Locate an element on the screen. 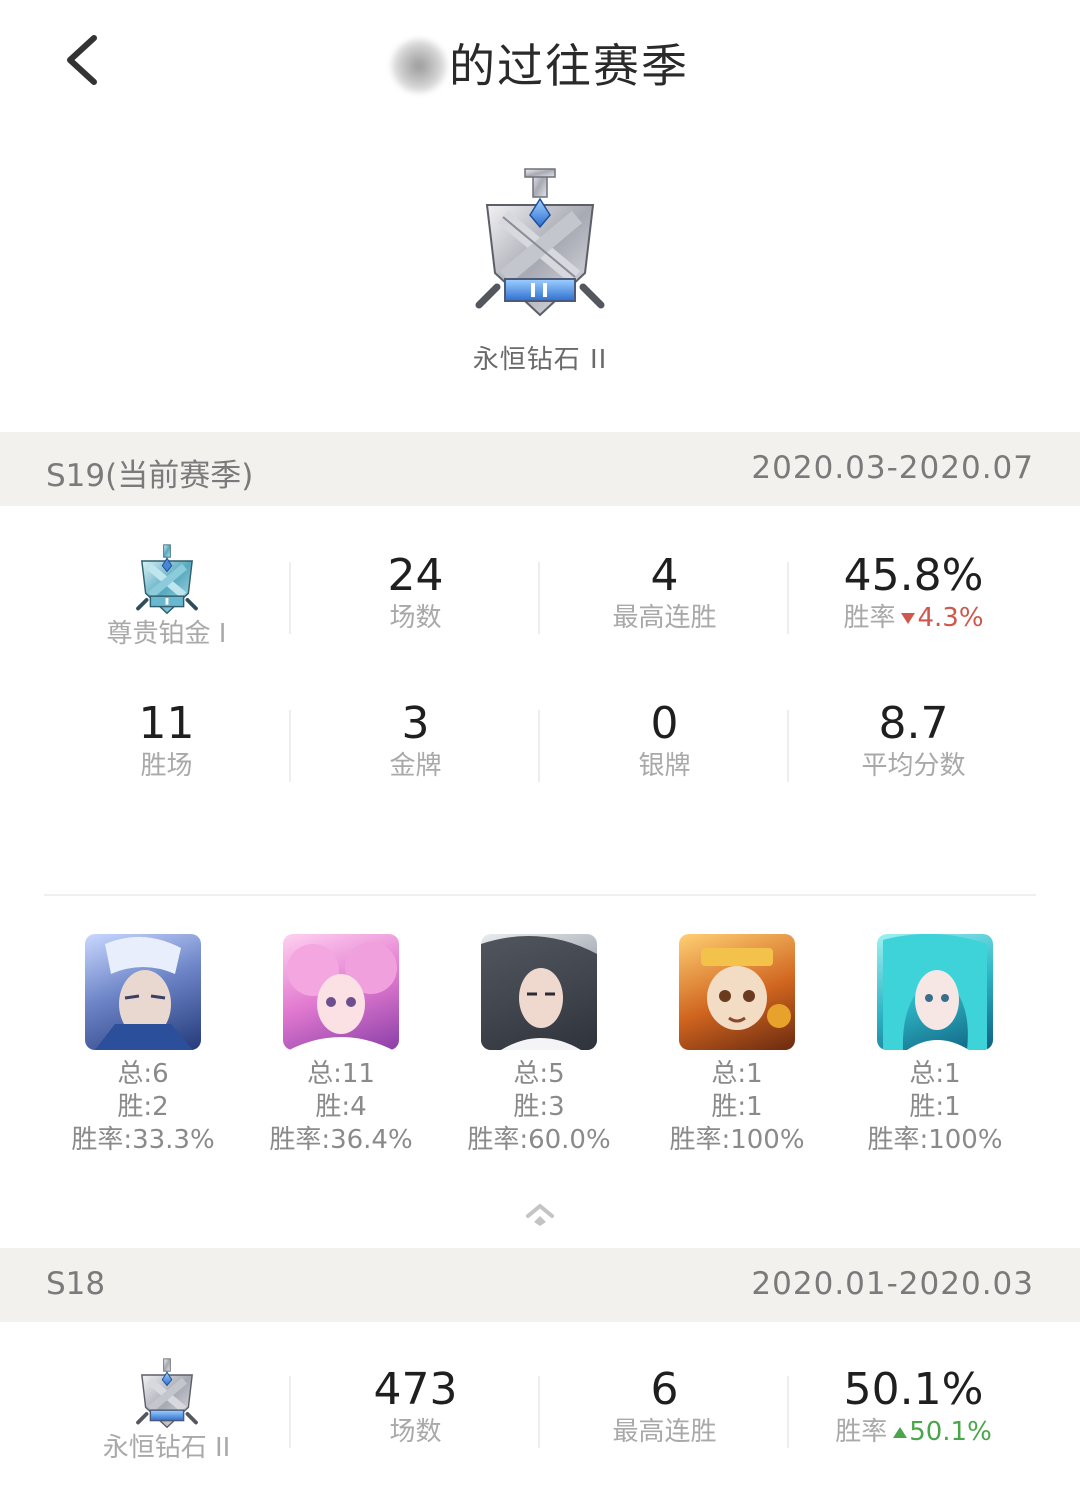 The height and width of the screenshot is (1492, 1080). winrate-delta: 50.1% is located at coordinates (950, 1432).